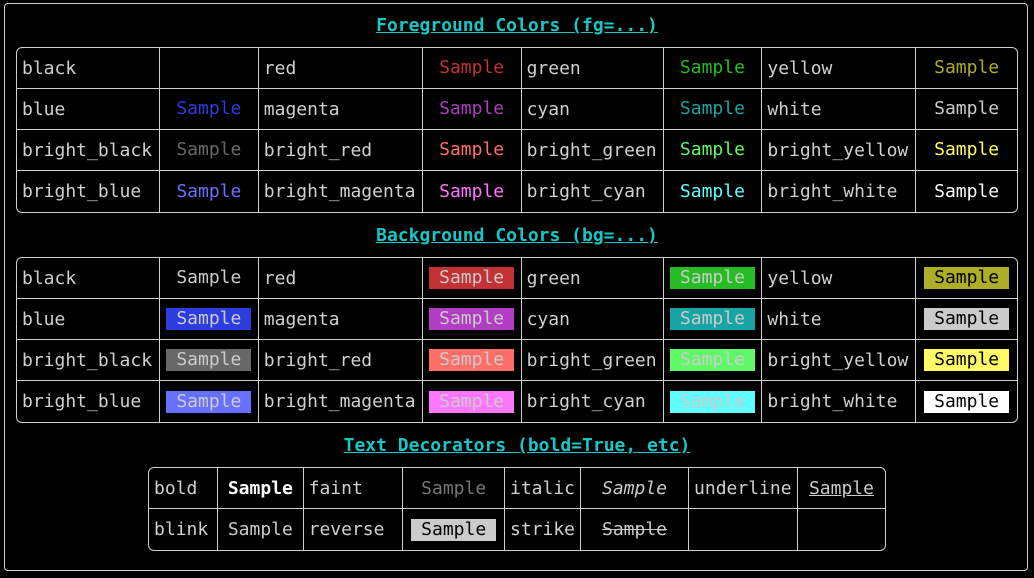 Image resolution: width=1034 pixels, height=578 pixels. Describe the element at coordinates (353, 488) in the screenshot. I see `decorator-name-faint: faint` at that location.